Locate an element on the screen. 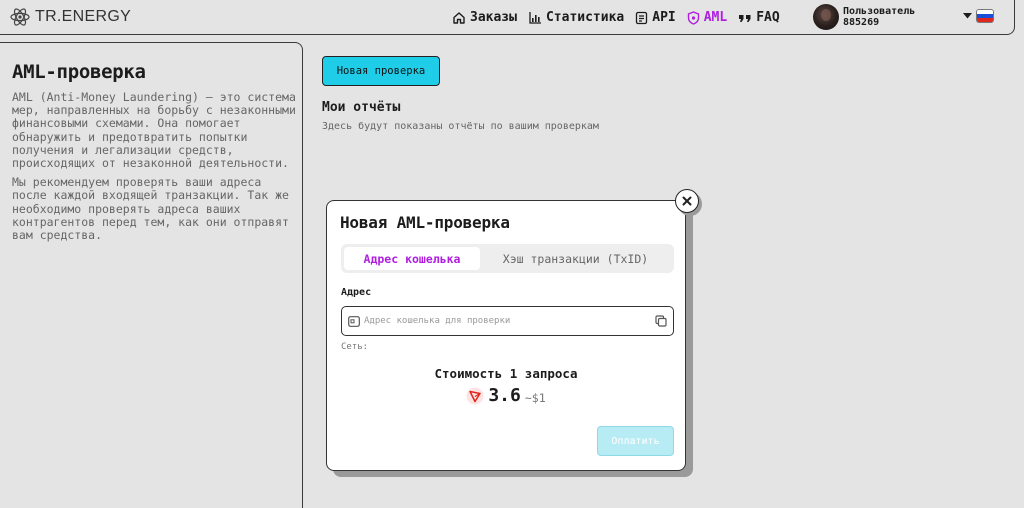 This screenshot has width=1024, height=508. main-nav: Заказы Статистика API AML FAQ is located at coordinates (621, 17).